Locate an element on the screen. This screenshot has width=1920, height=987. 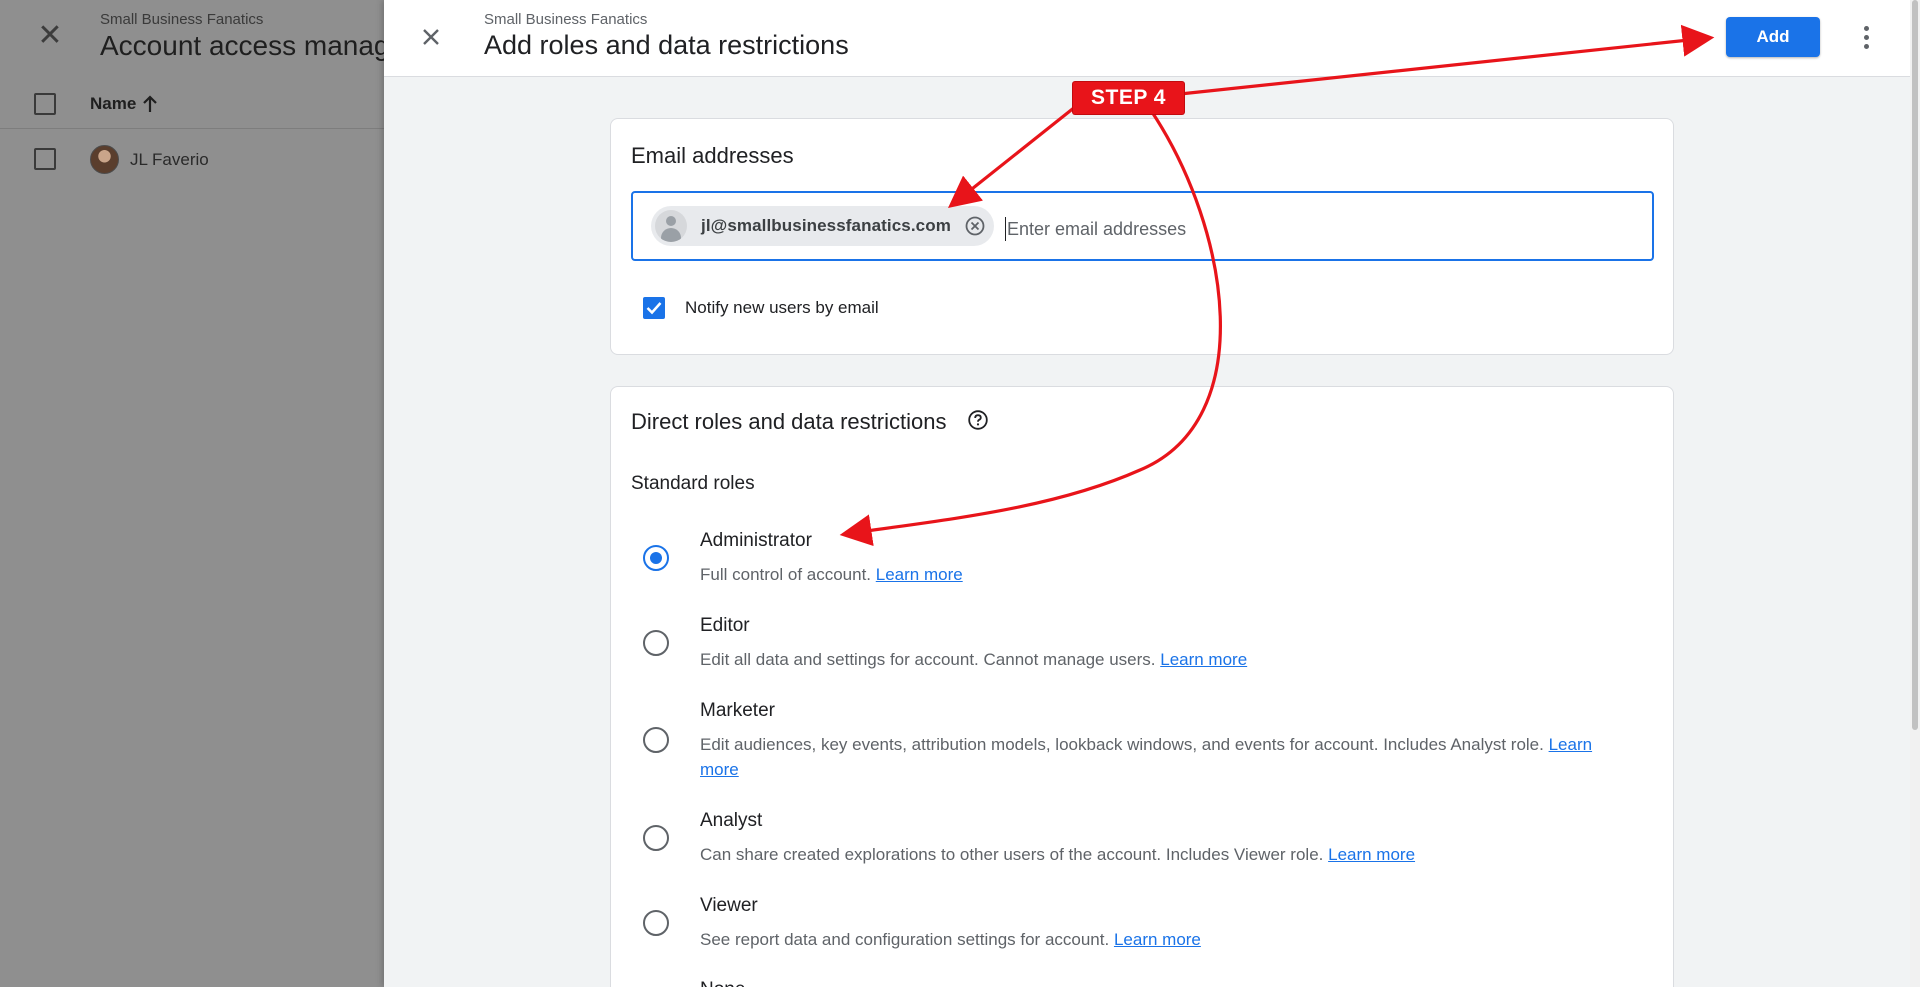
radio-marketer is located at coordinates (656, 740).